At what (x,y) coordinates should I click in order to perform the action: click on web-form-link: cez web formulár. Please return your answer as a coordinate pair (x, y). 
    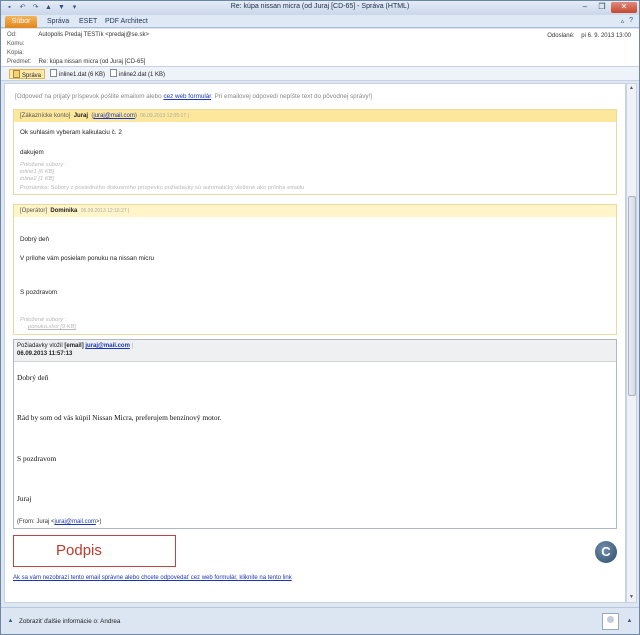
    Looking at the image, I should click on (187, 96).